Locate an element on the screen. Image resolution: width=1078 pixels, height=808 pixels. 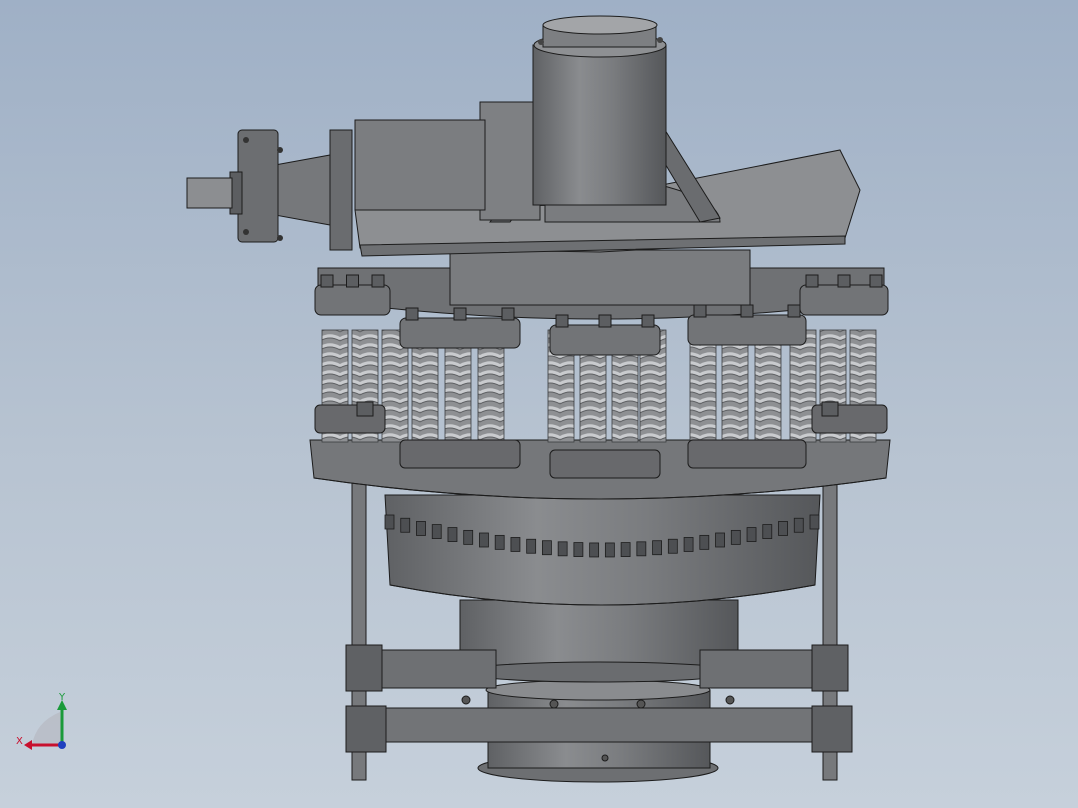
triad-plane-icon is located at coordinates (47, 728).